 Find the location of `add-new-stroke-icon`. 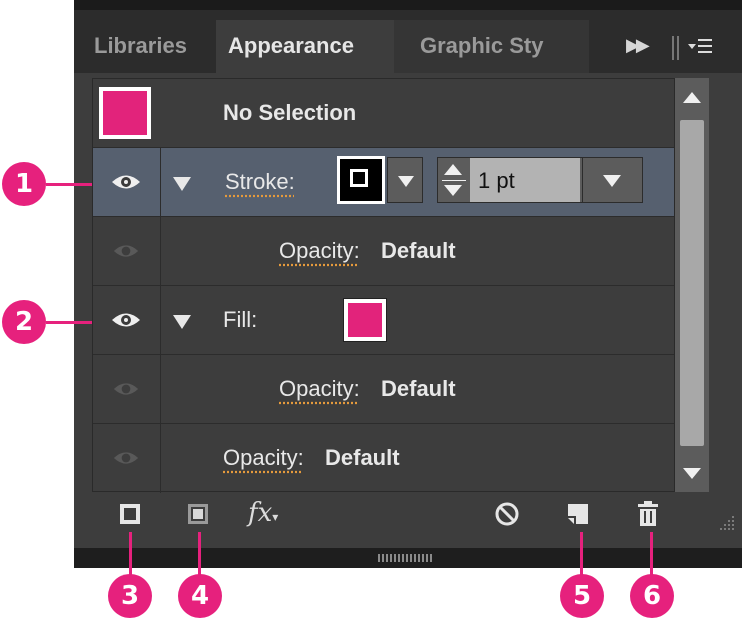

add-new-stroke-icon is located at coordinates (130, 514).